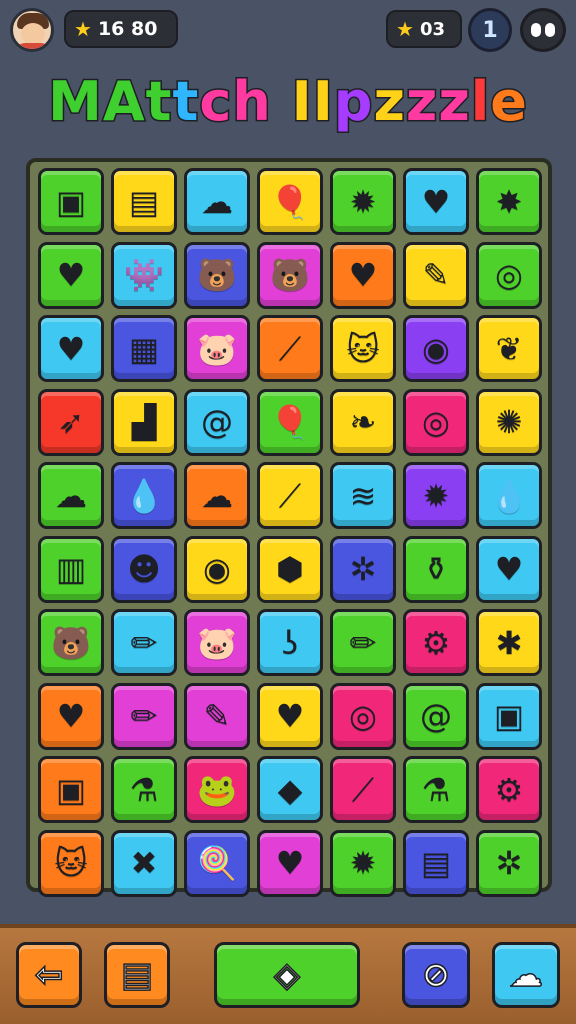  What do you see at coordinates (144, 422) in the screenshot?
I see `puzzle-tile: ▟` at bounding box center [144, 422].